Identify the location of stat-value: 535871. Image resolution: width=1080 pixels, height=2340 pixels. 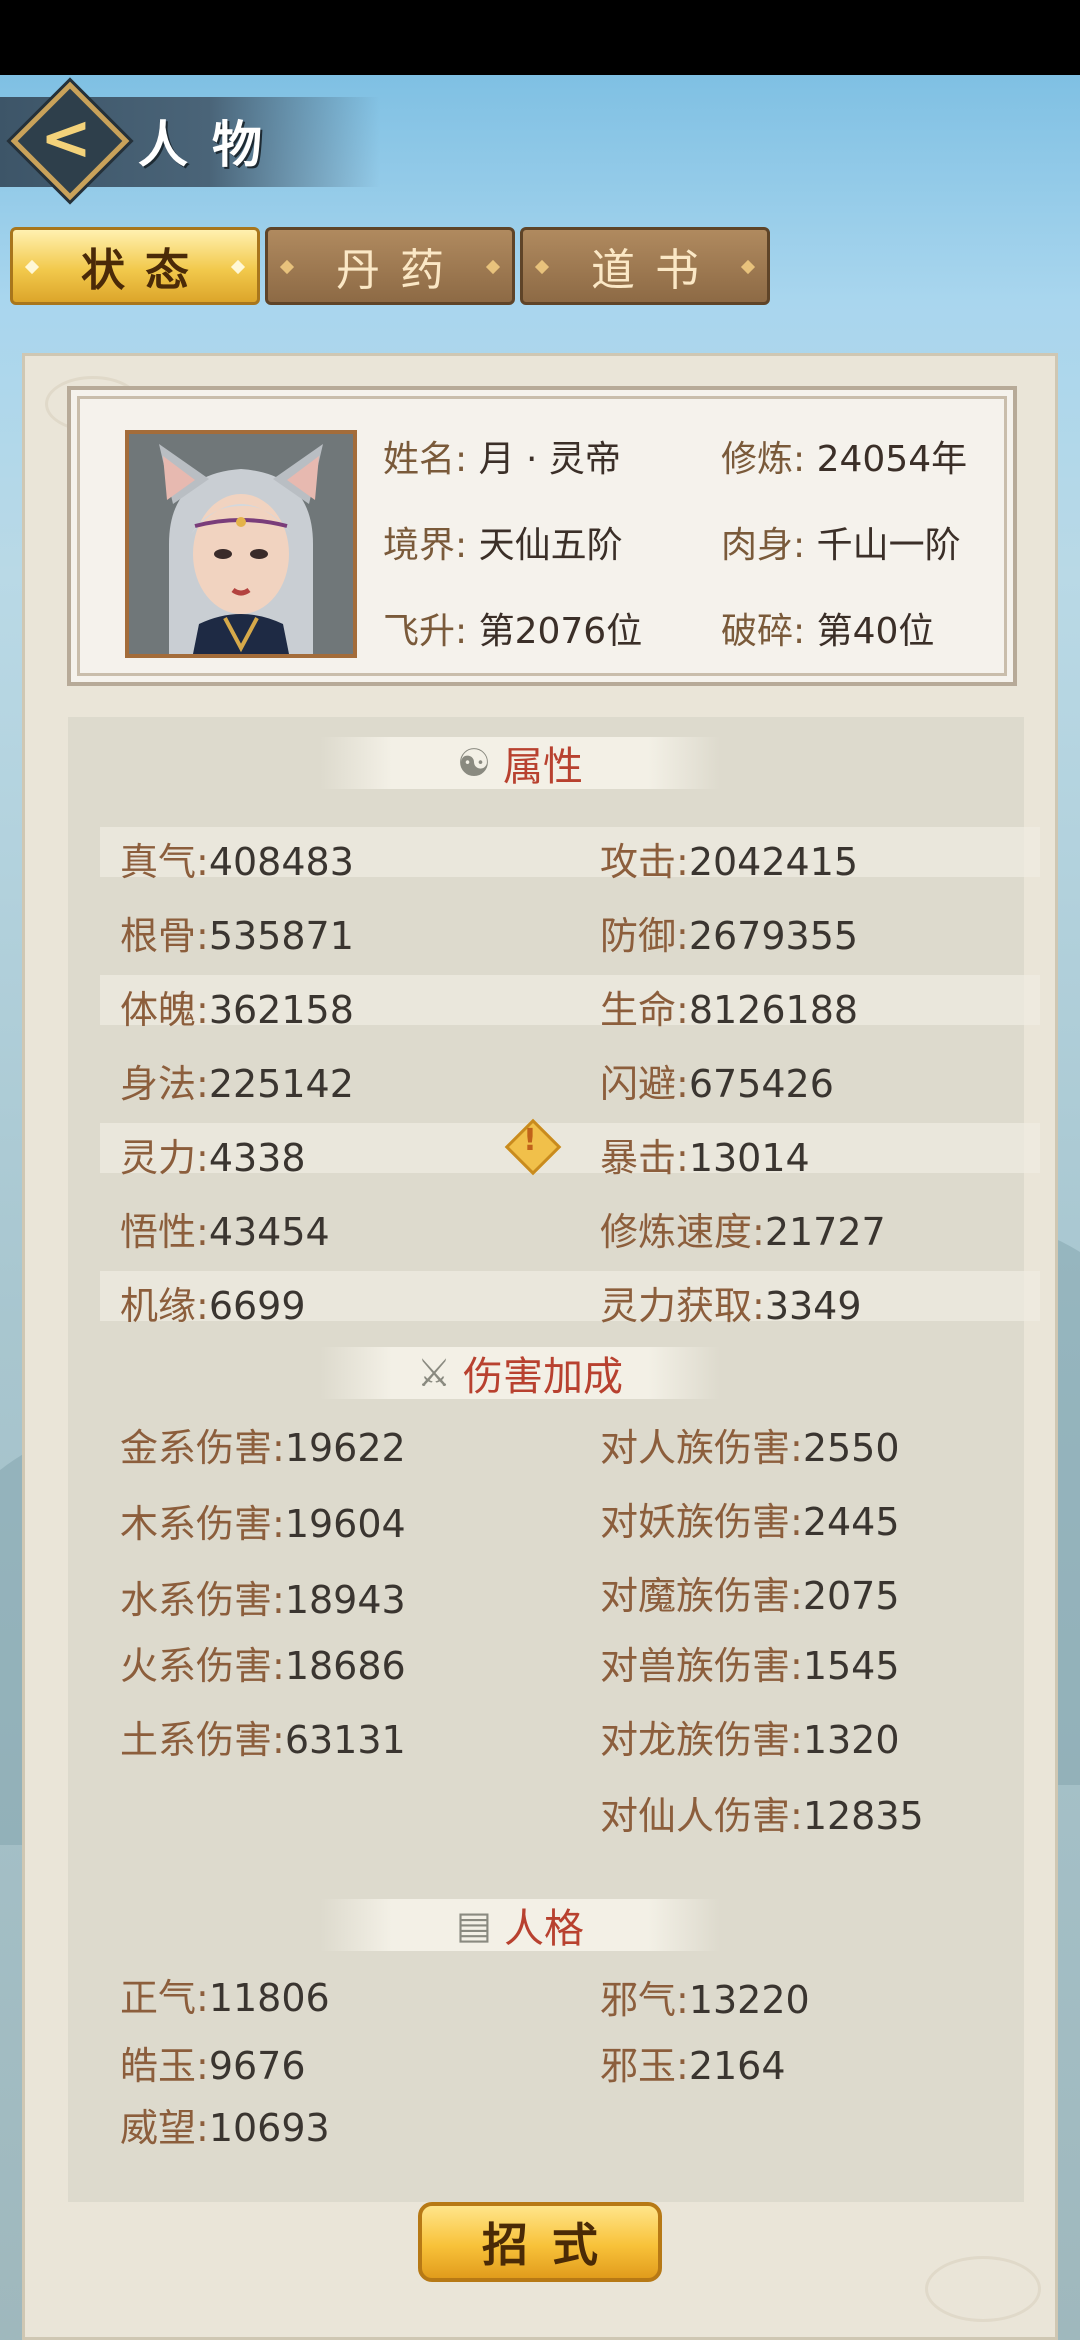
(281, 936).